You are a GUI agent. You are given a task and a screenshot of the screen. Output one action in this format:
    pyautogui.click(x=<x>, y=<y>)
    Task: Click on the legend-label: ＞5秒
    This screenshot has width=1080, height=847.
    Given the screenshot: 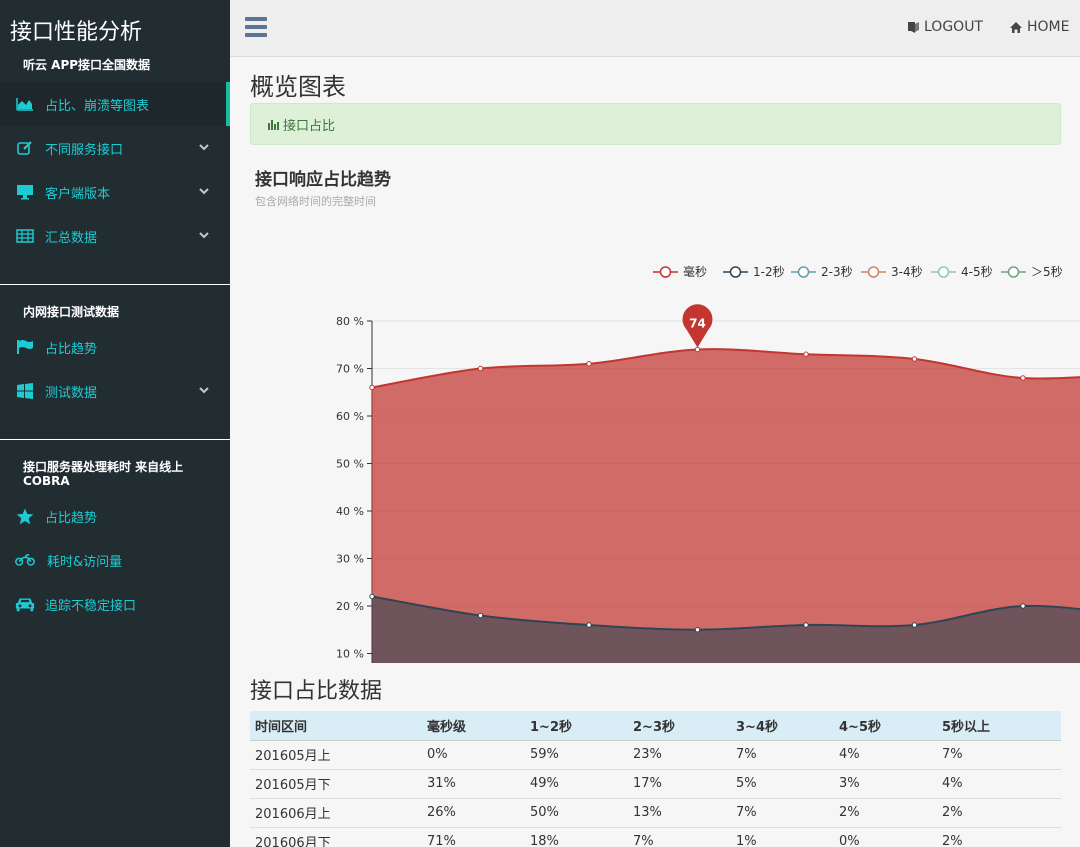 What is the action you would take?
    pyautogui.click(x=1047, y=272)
    